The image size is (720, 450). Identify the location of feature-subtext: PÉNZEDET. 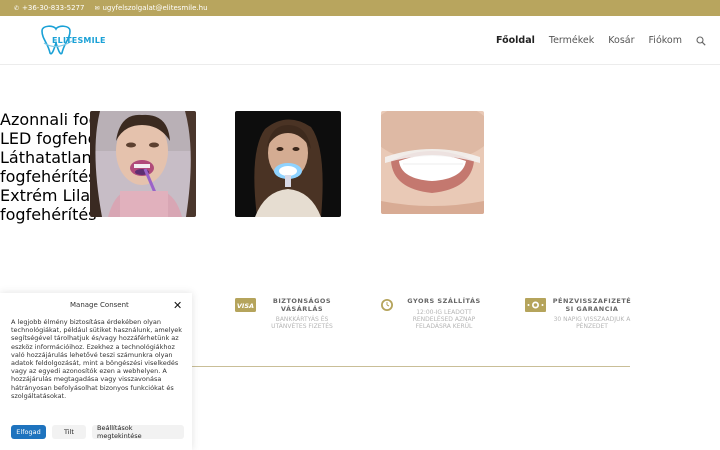
(592, 326).